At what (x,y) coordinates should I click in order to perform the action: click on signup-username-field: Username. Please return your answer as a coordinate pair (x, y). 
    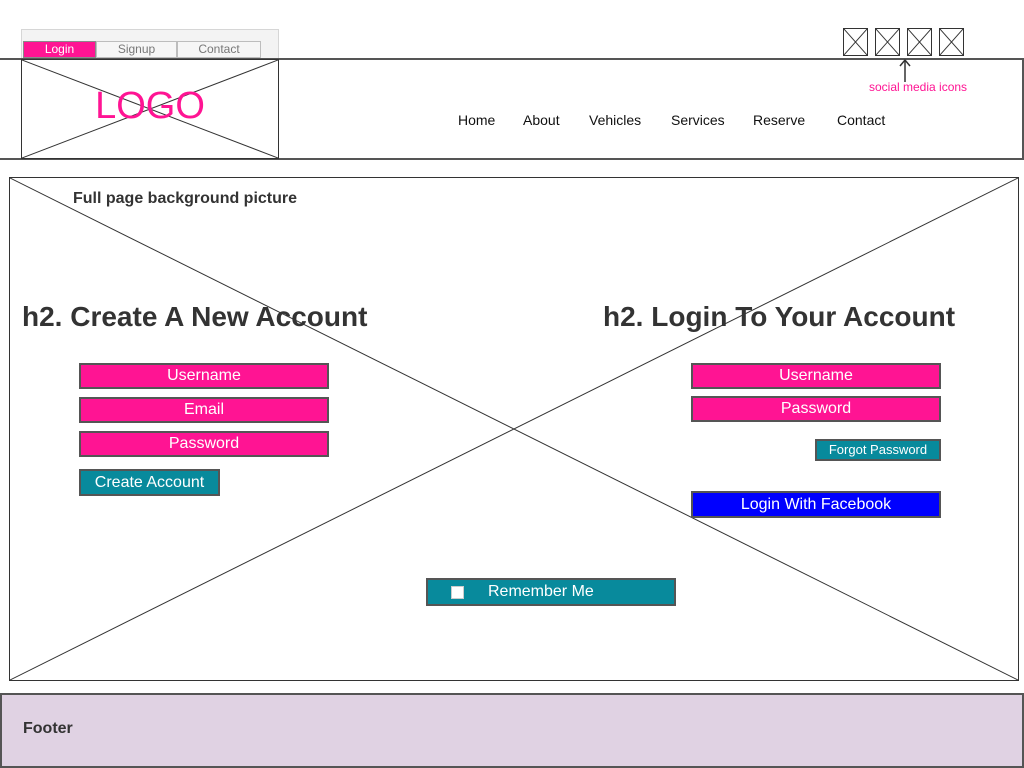
    Looking at the image, I should click on (204, 376).